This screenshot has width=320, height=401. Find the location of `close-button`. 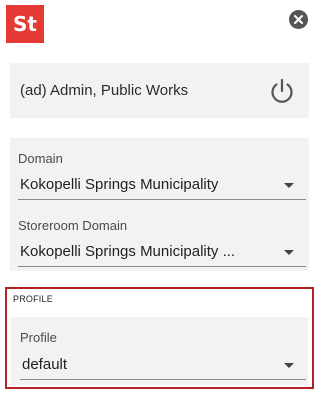

close-button is located at coordinates (298, 19).